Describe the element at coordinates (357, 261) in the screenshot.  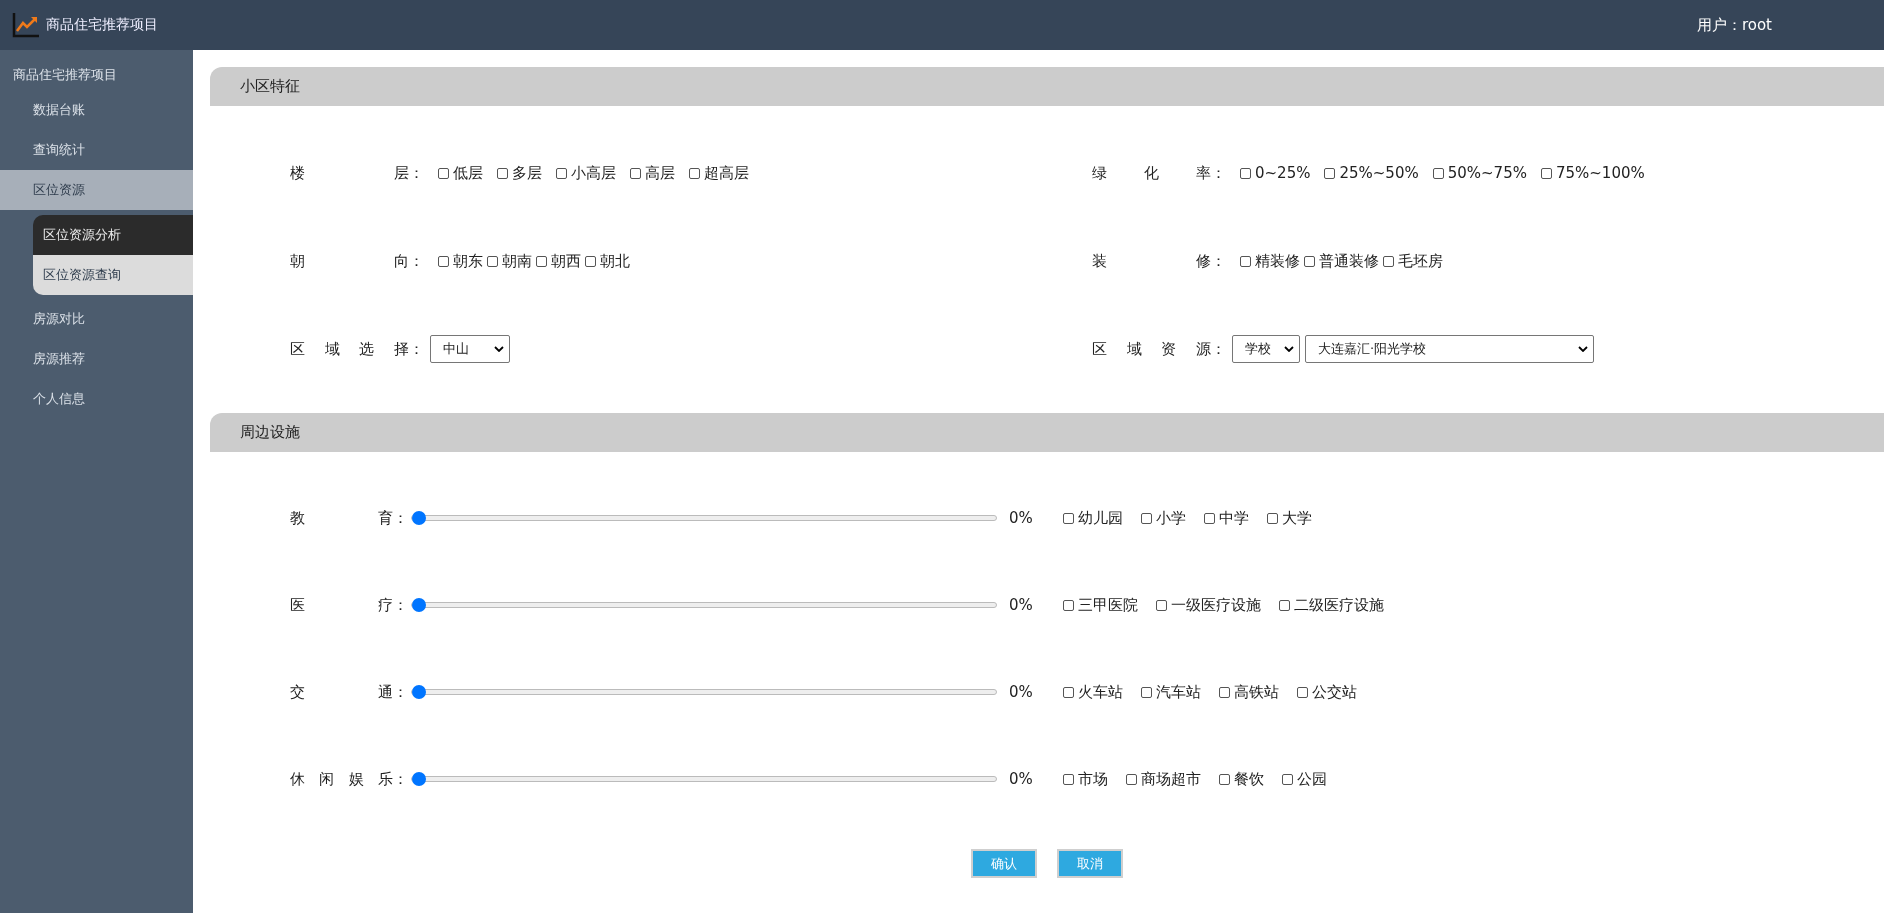
I see `field-label: 朝向：` at that location.